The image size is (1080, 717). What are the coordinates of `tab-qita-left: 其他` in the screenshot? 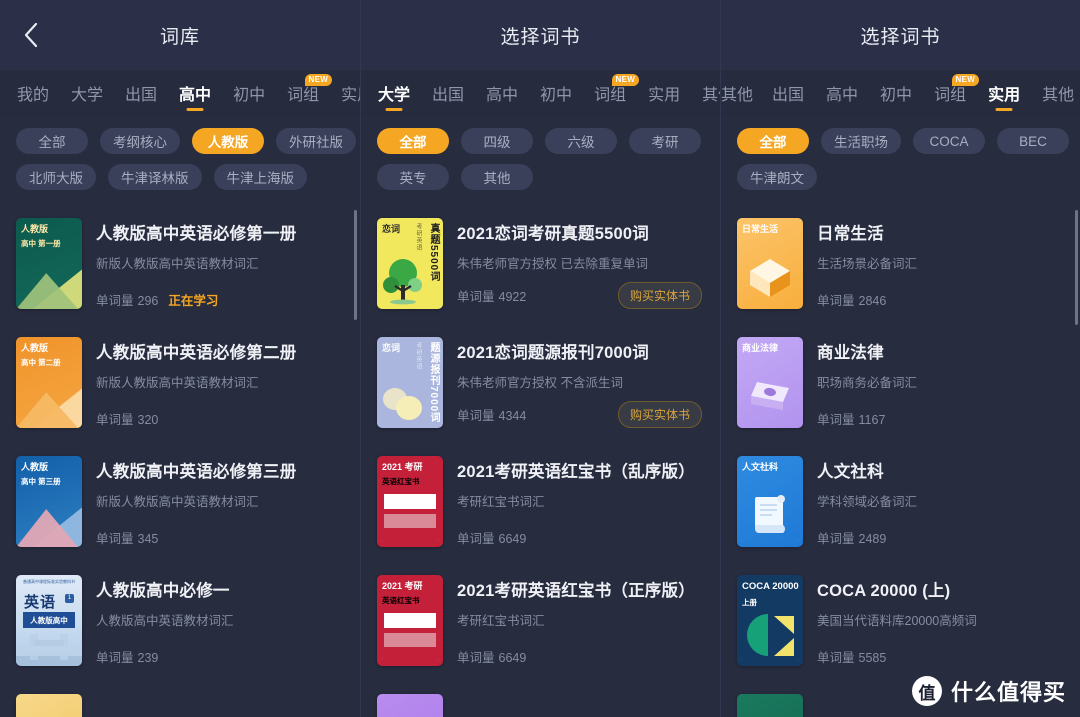 It's located at (741, 93).